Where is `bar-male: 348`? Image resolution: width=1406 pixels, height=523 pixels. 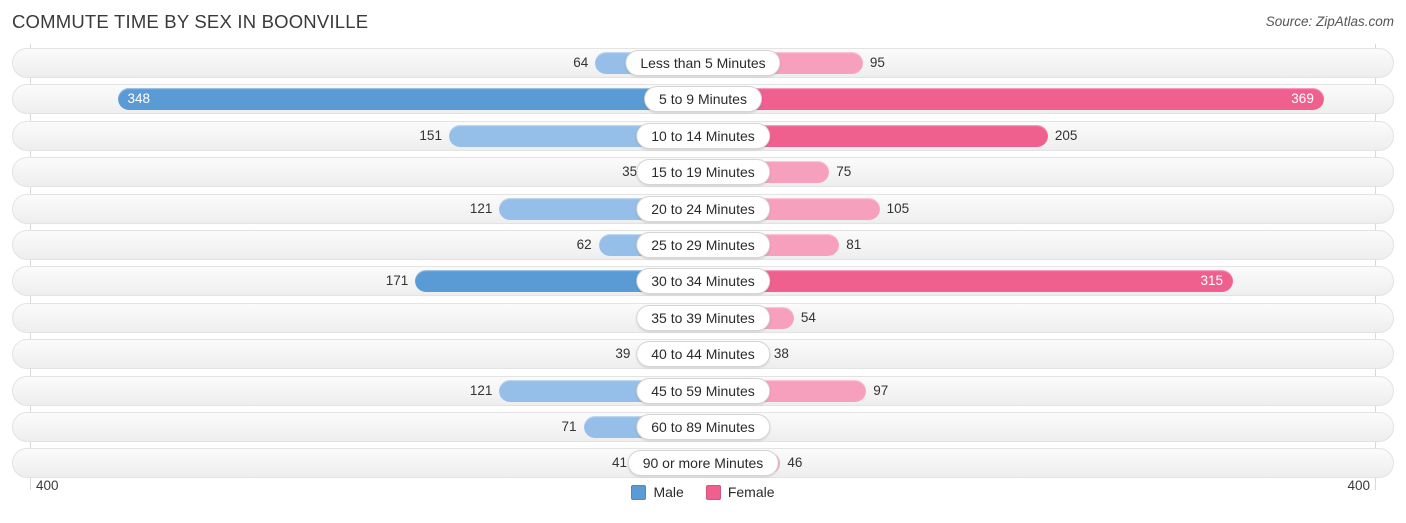
bar-male: 348 is located at coordinates (410, 99).